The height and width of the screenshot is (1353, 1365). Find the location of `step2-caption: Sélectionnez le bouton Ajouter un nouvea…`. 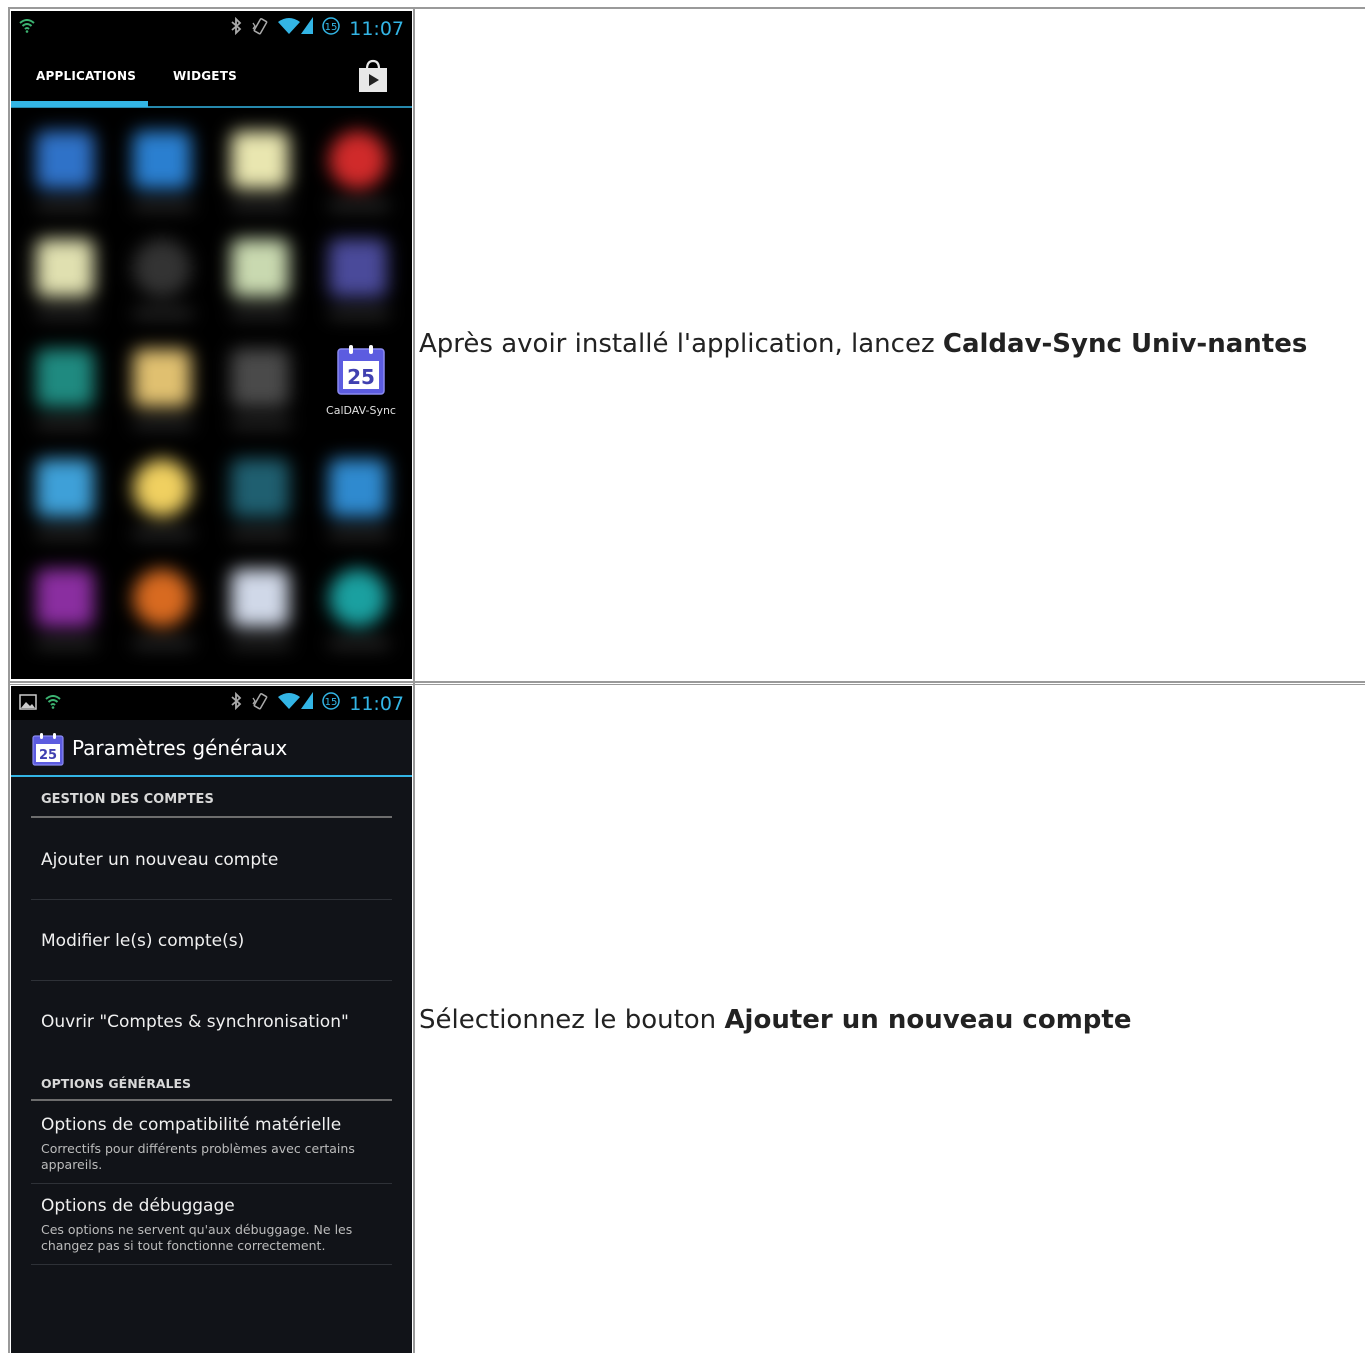

step2-caption: Sélectionnez le bouton Ajouter un nouvea… is located at coordinates (775, 1020).